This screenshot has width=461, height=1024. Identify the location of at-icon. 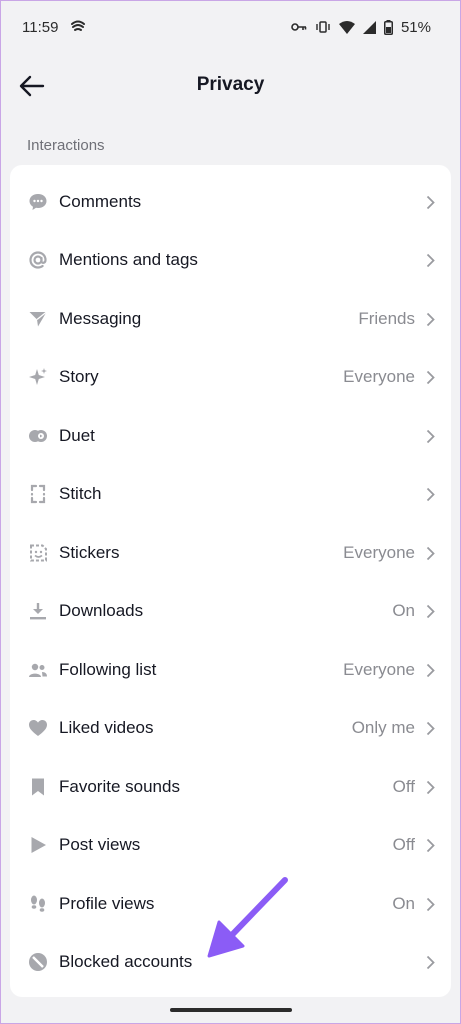
(38, 260).